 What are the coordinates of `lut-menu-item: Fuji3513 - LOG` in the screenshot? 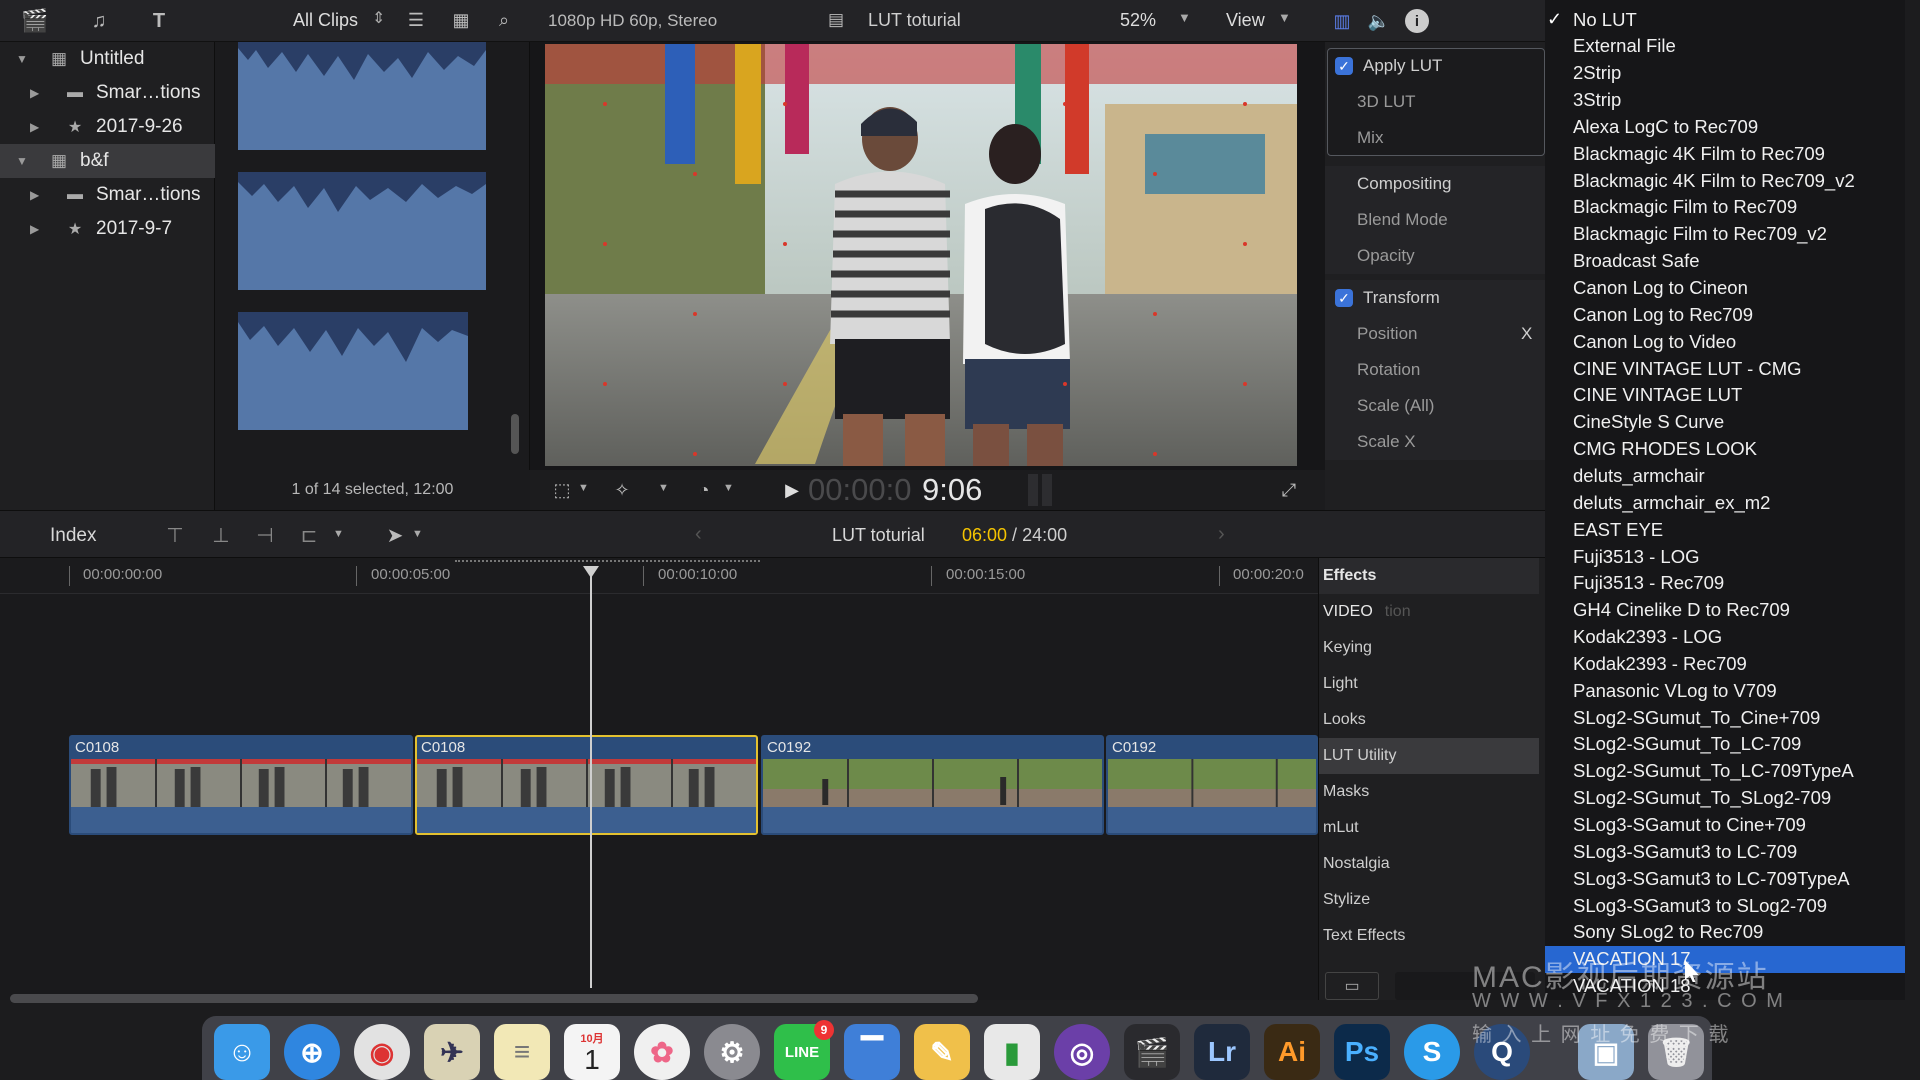 It's located at (1725, 556).